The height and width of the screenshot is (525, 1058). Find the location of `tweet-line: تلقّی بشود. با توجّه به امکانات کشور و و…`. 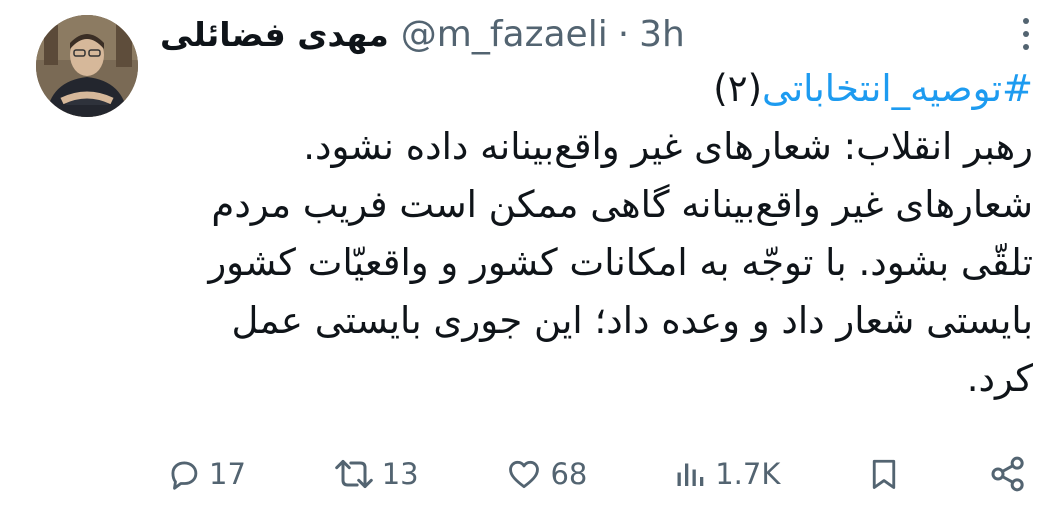

tweet-line: تلقّی بشود. با توجّه به امکانات کشور و و… is located at coordinates (620, 262).